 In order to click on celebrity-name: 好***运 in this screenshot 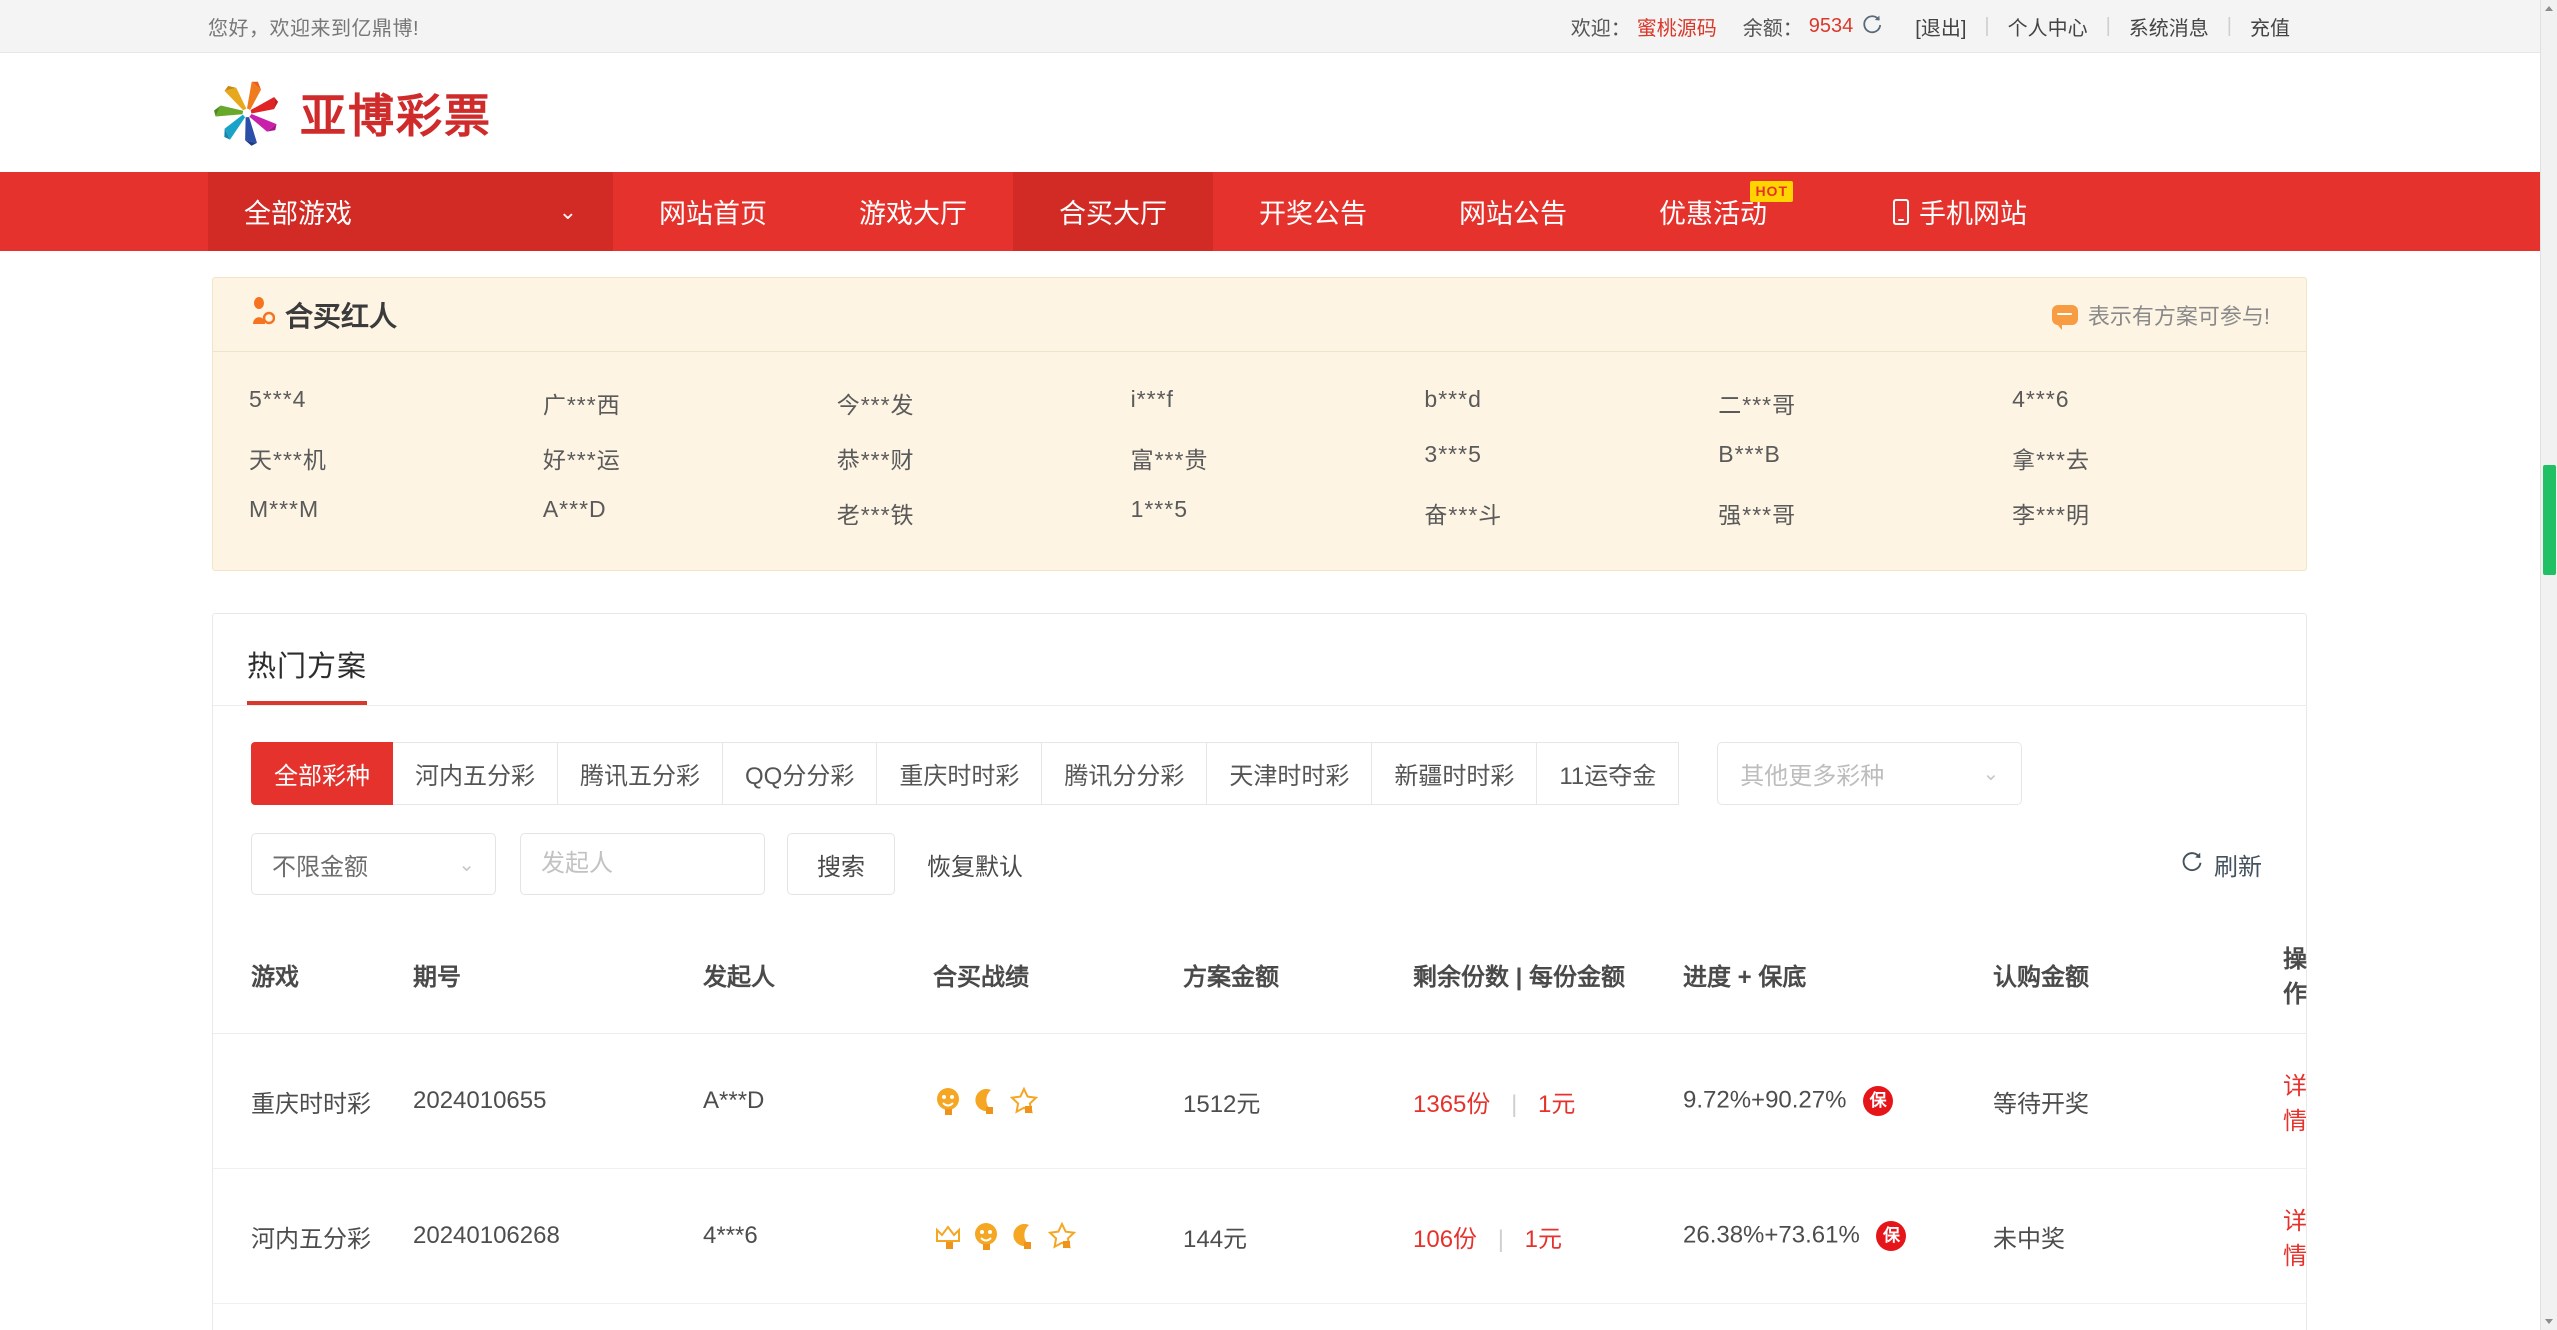, I will do `click(690, 458)`.